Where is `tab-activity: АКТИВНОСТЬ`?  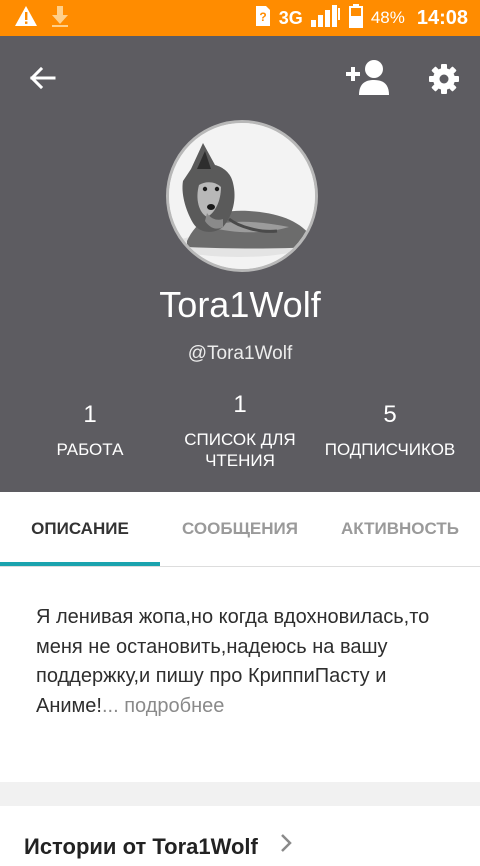
tab-activity: АКТИВНОСТЬ is located at coordinates (400, 529).